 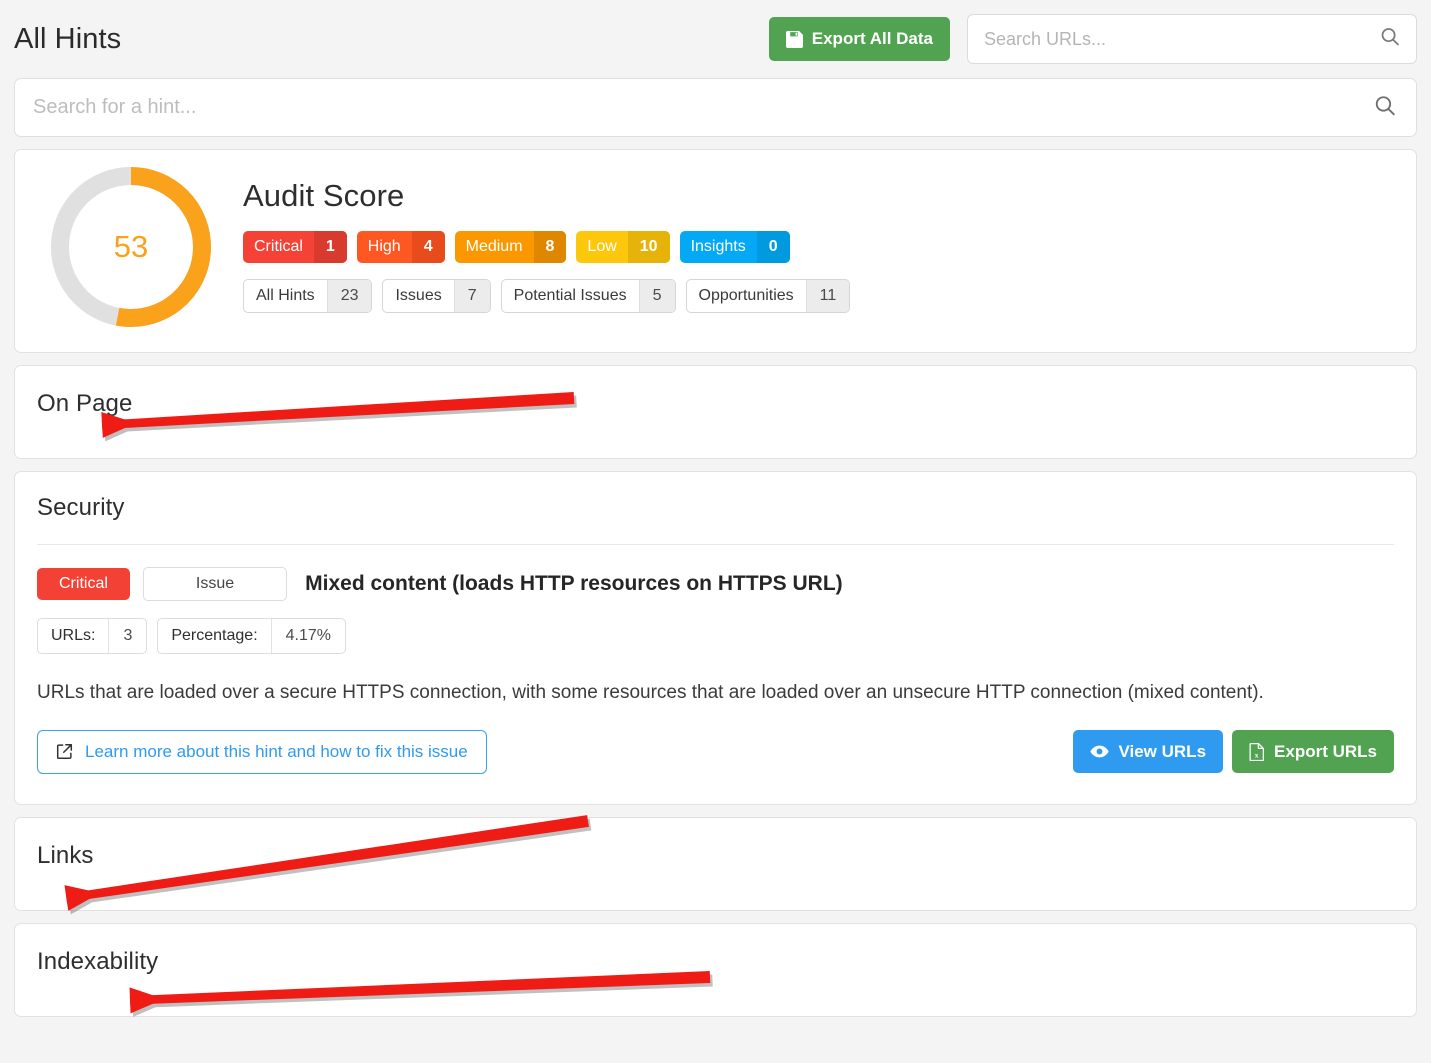 What do you see at coordinates (418, 295) in the screenshot?
I see `filter-pill-label: Issues` at bounding box center [418, 295].